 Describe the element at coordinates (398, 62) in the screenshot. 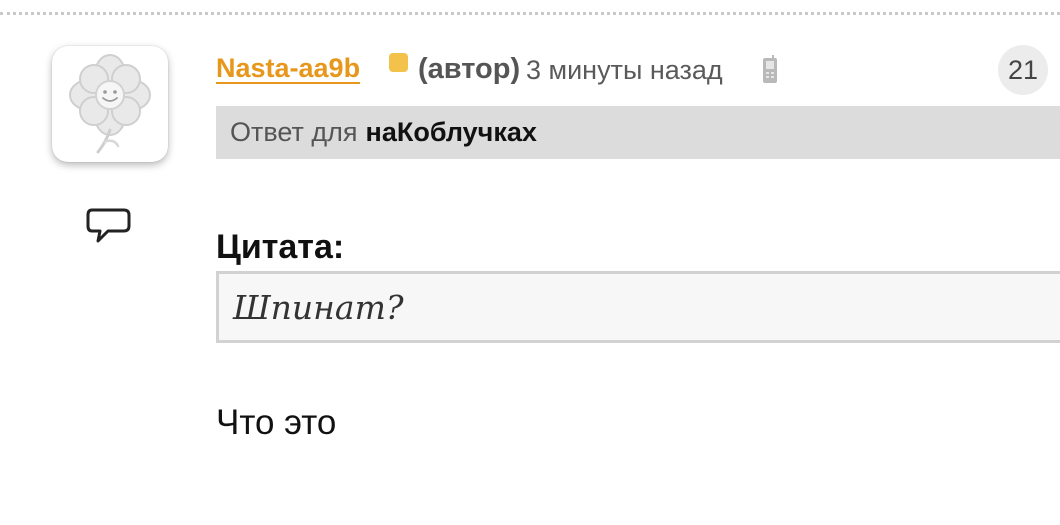

I see `status-dot-icon` at that location.